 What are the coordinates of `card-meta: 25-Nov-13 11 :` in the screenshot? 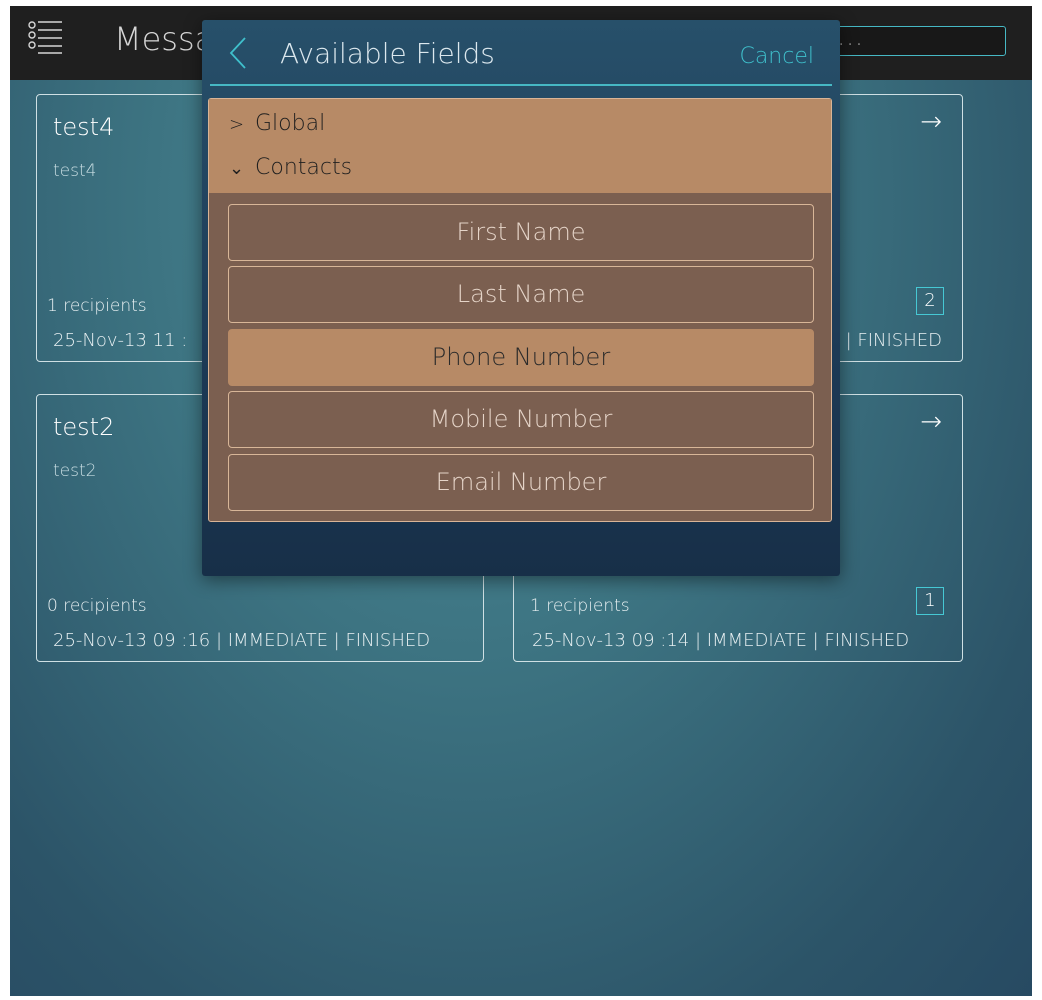 It's located at (120, 340).